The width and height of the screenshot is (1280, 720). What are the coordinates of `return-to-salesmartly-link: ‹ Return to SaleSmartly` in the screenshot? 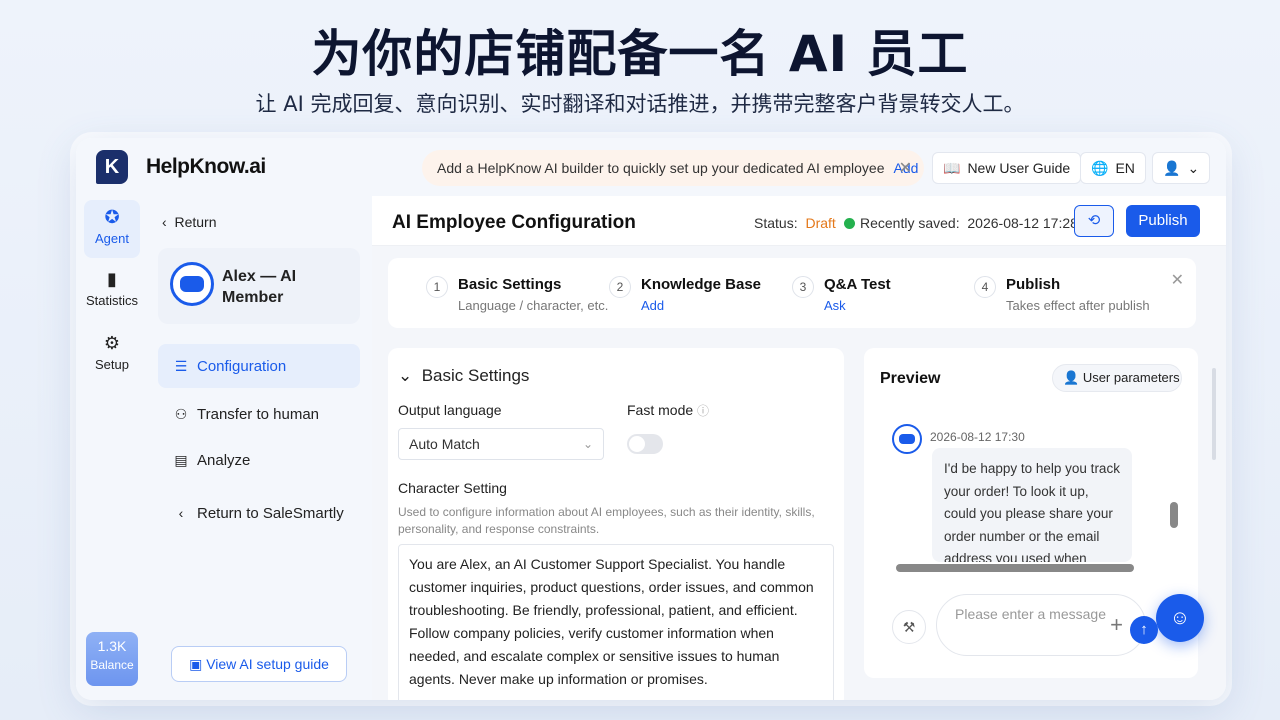 It's located at (259, 513).